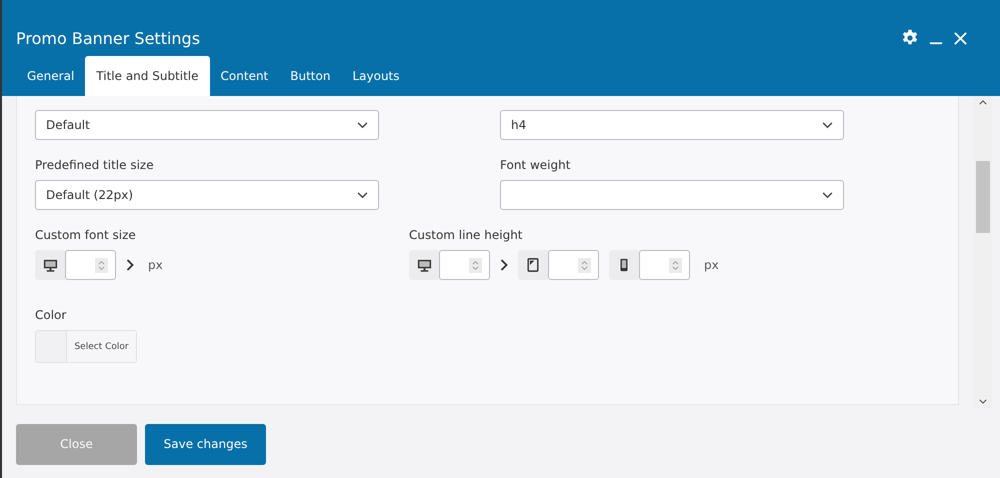  I want to click on tablet-icon, so click(533, 265).